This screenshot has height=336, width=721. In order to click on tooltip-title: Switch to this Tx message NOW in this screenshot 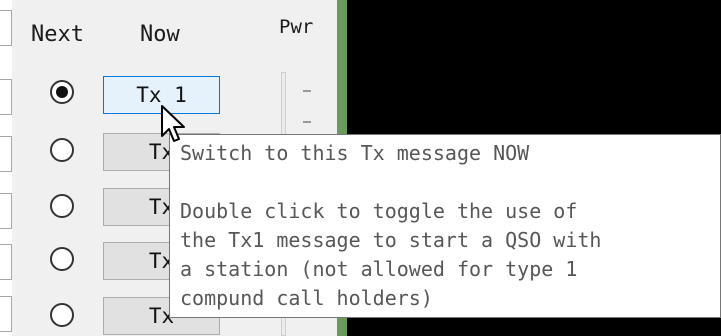, I will do `click(355, 153)`.